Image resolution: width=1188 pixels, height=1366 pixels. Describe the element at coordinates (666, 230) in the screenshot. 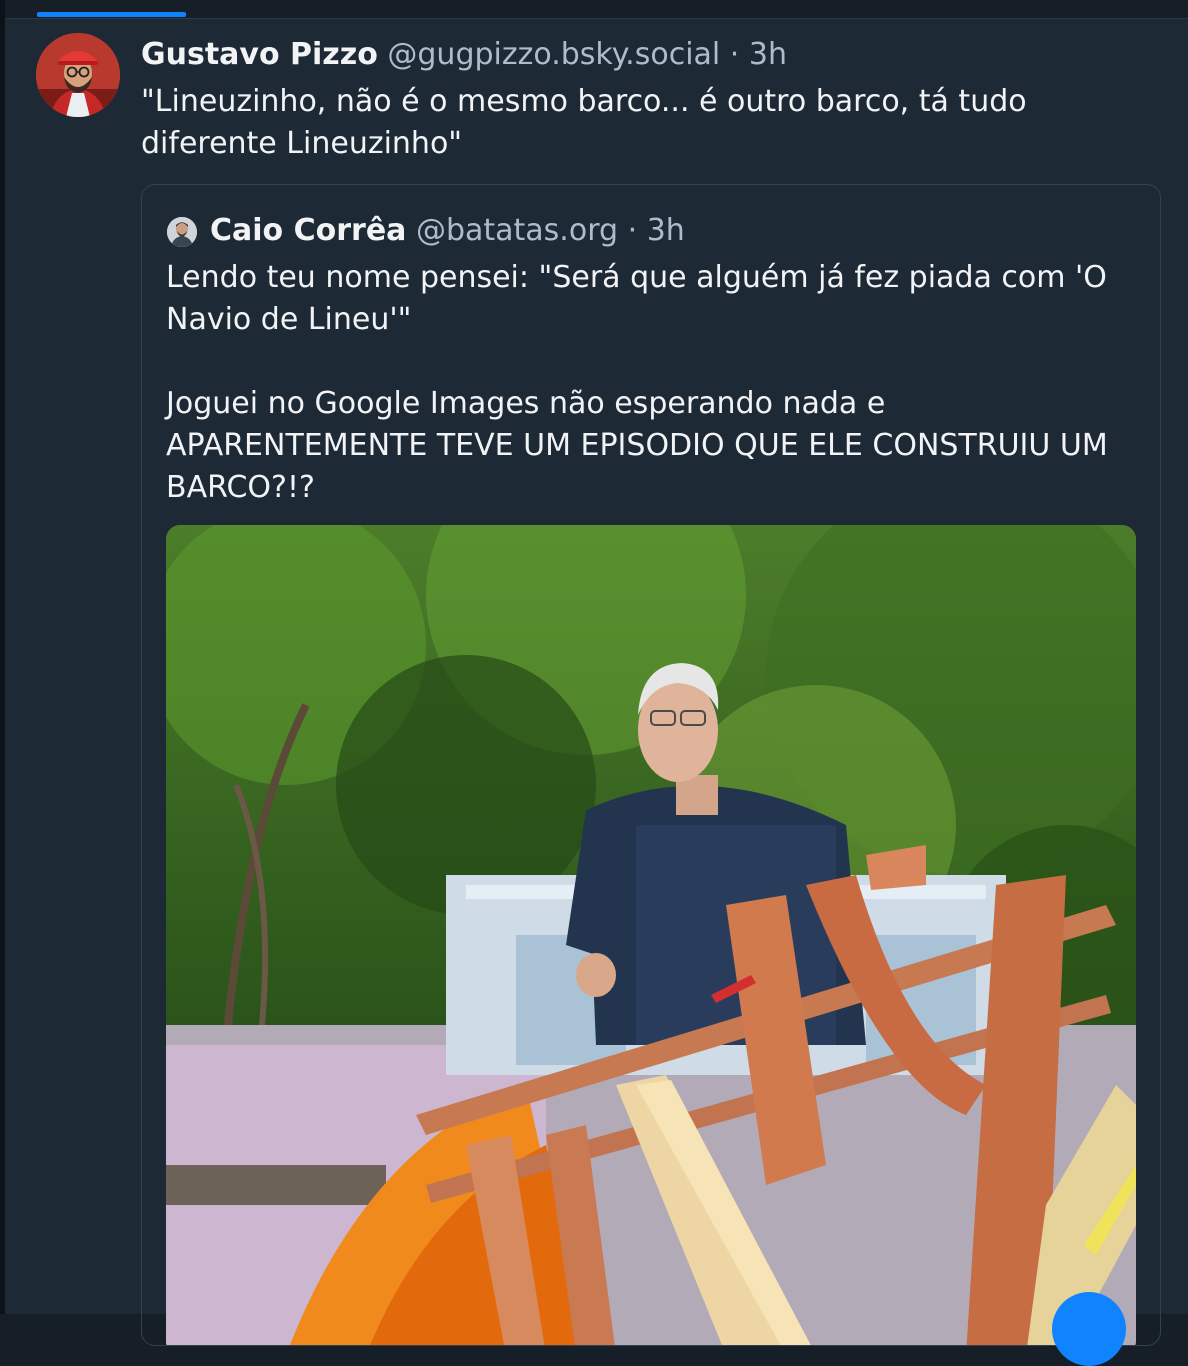

I see `quoted-timestamp: 3h` at that location.